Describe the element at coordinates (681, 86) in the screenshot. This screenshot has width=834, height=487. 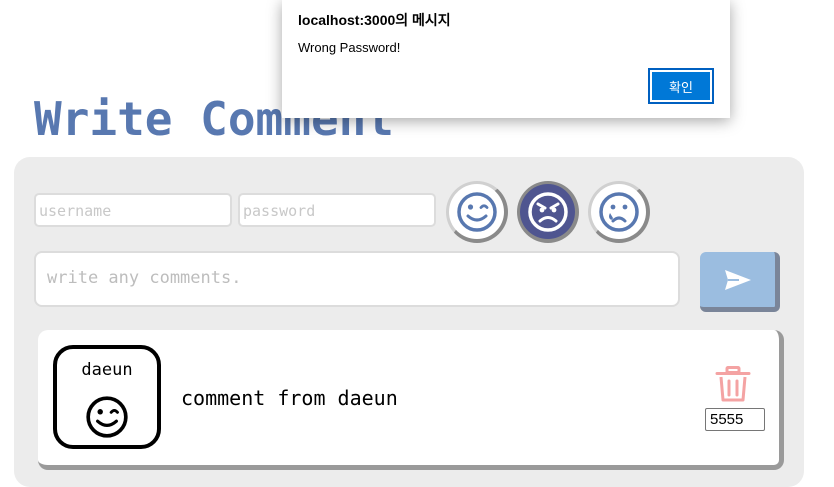
I see `dialog-ok-button: 확인` at that location.